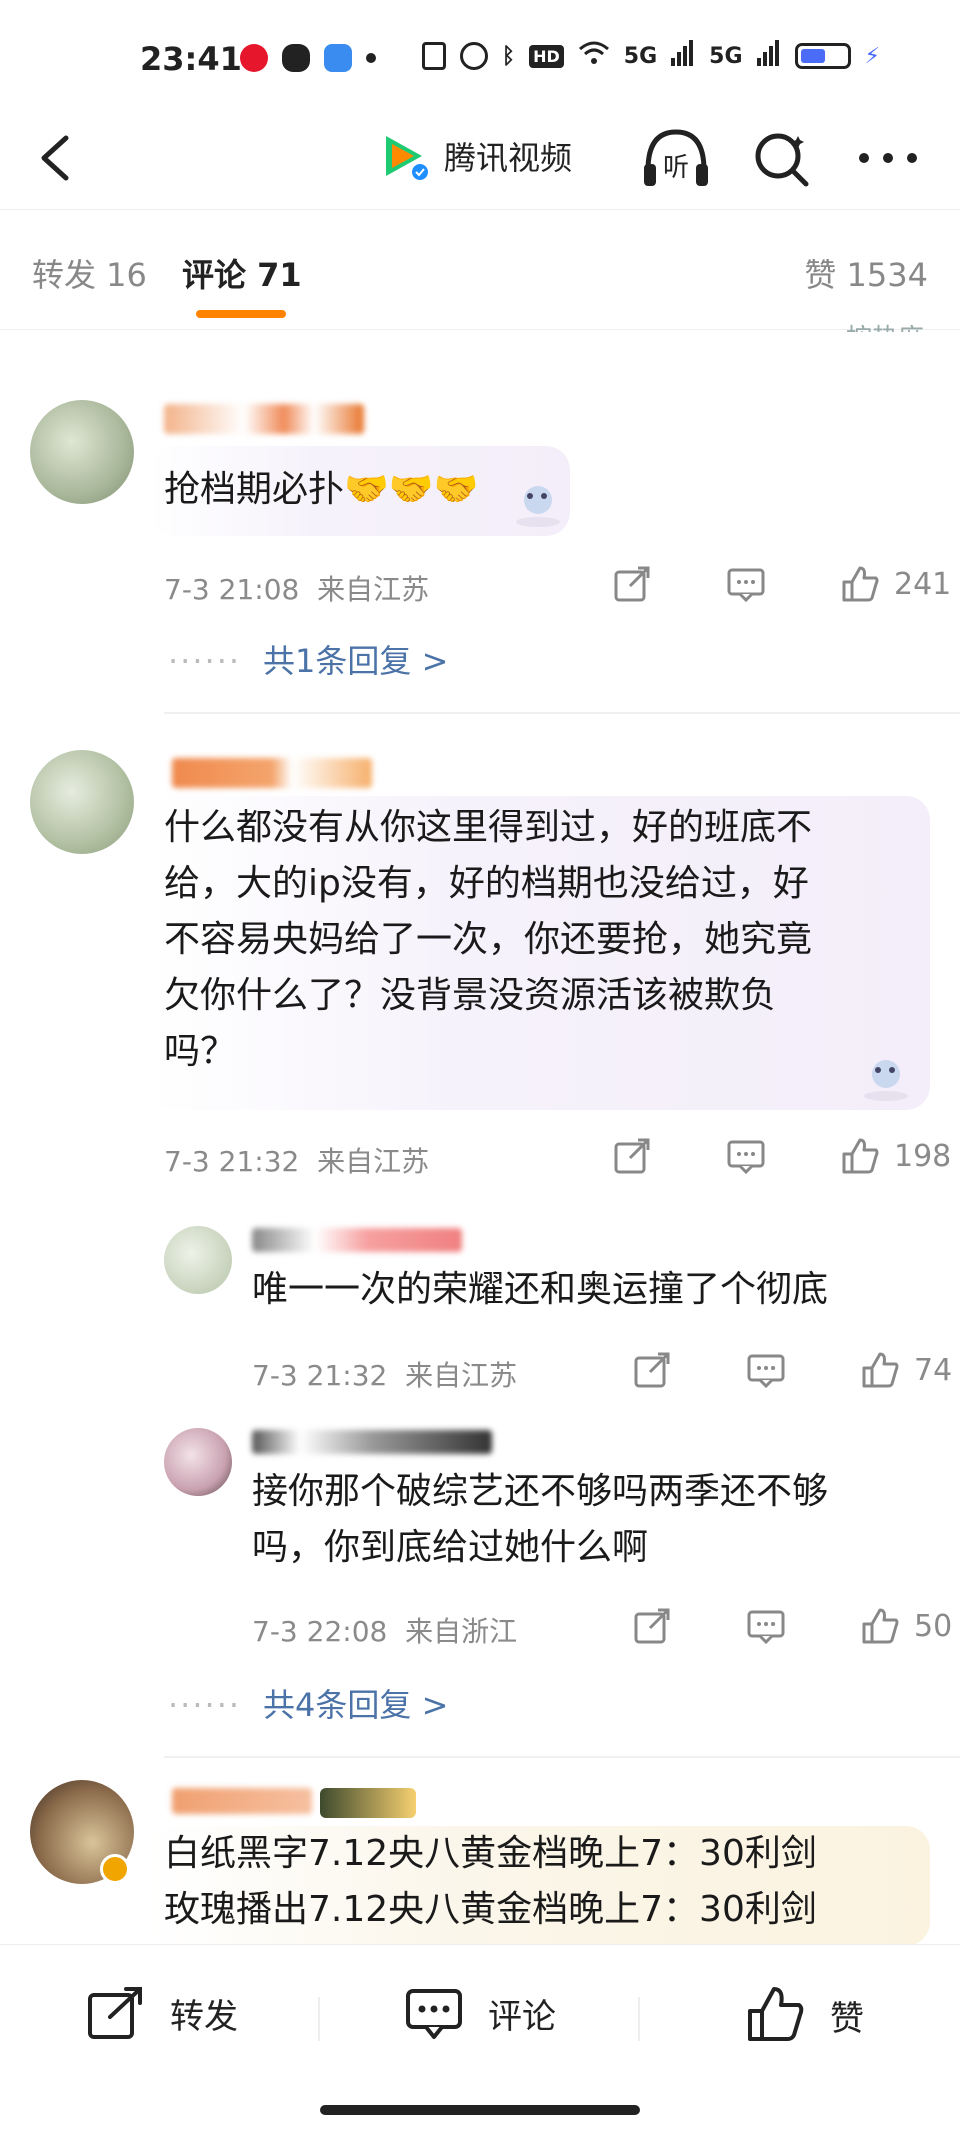 This screenshot has height=2133, width=960. Describe the element at coordinates (338, 58) in the screenshot. I see `app-icon` at that location.